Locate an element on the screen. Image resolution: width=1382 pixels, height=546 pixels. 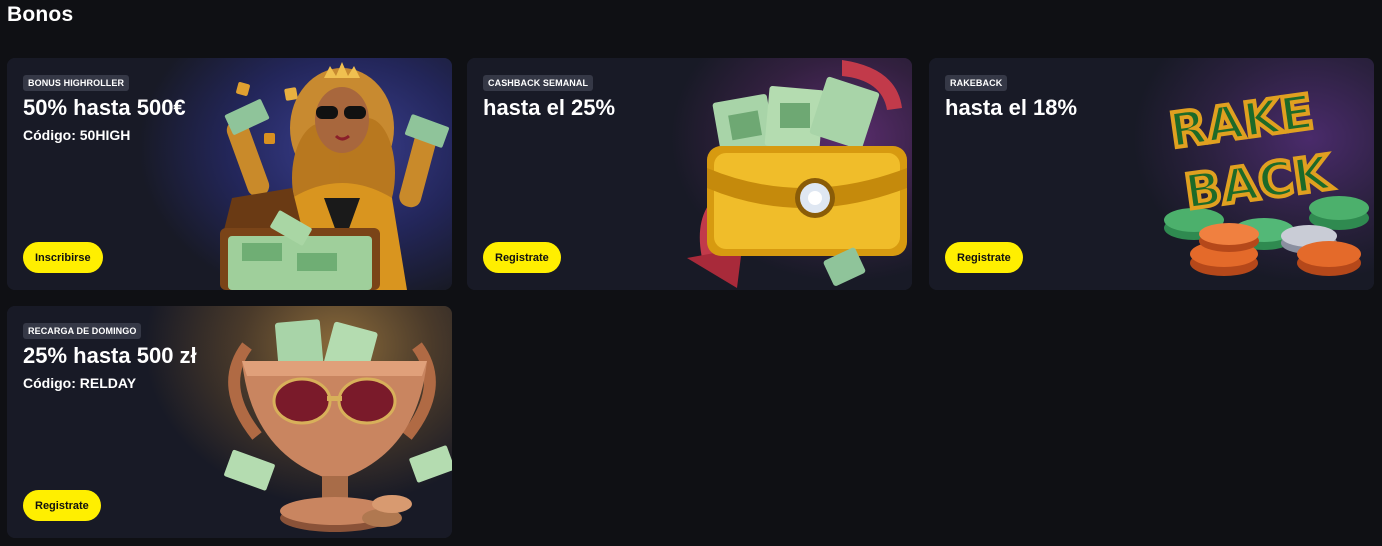
bonus-headline: 50% hasta 500€ is located at coordinates (104, 107).